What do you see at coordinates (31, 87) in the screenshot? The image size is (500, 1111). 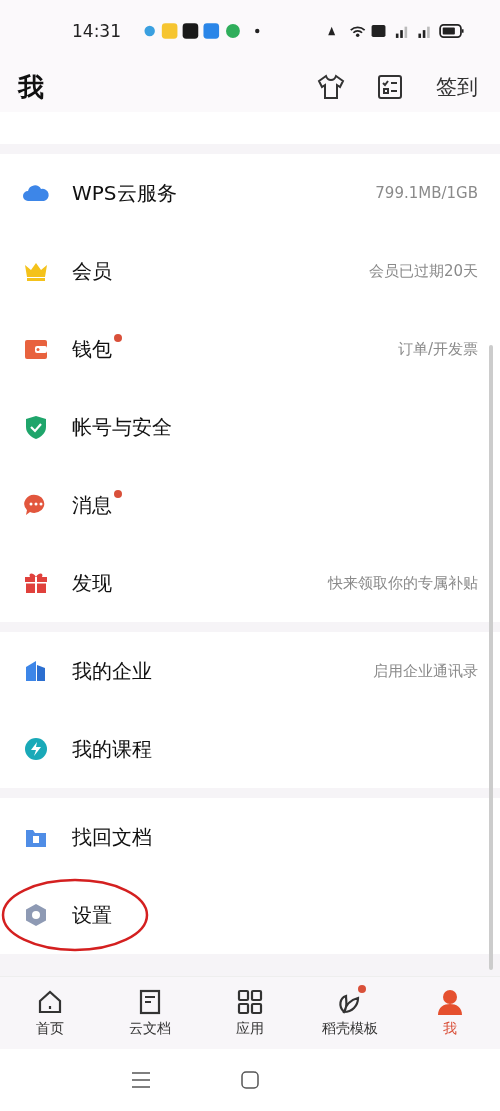 I see `page-title: 我` at bounding box center [31, 87].